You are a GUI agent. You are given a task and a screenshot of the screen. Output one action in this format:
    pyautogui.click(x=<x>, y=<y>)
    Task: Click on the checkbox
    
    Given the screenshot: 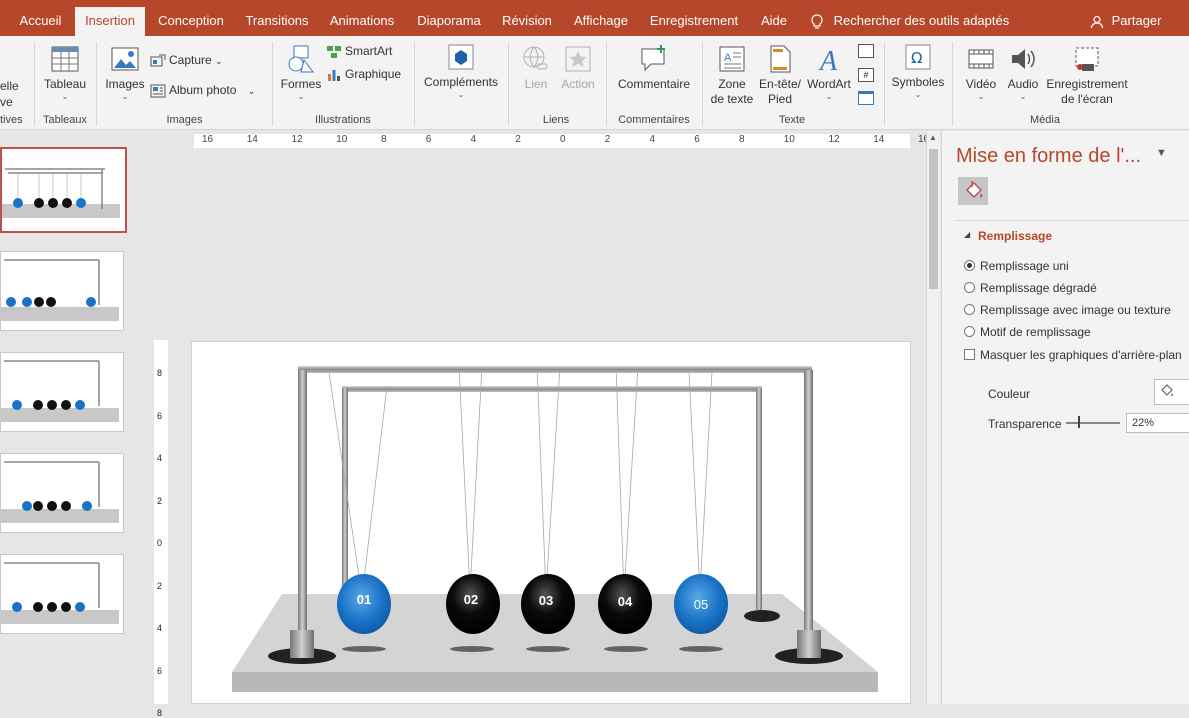 What is the action you would take?
    pyautogui.click(x=969, y=354)
    